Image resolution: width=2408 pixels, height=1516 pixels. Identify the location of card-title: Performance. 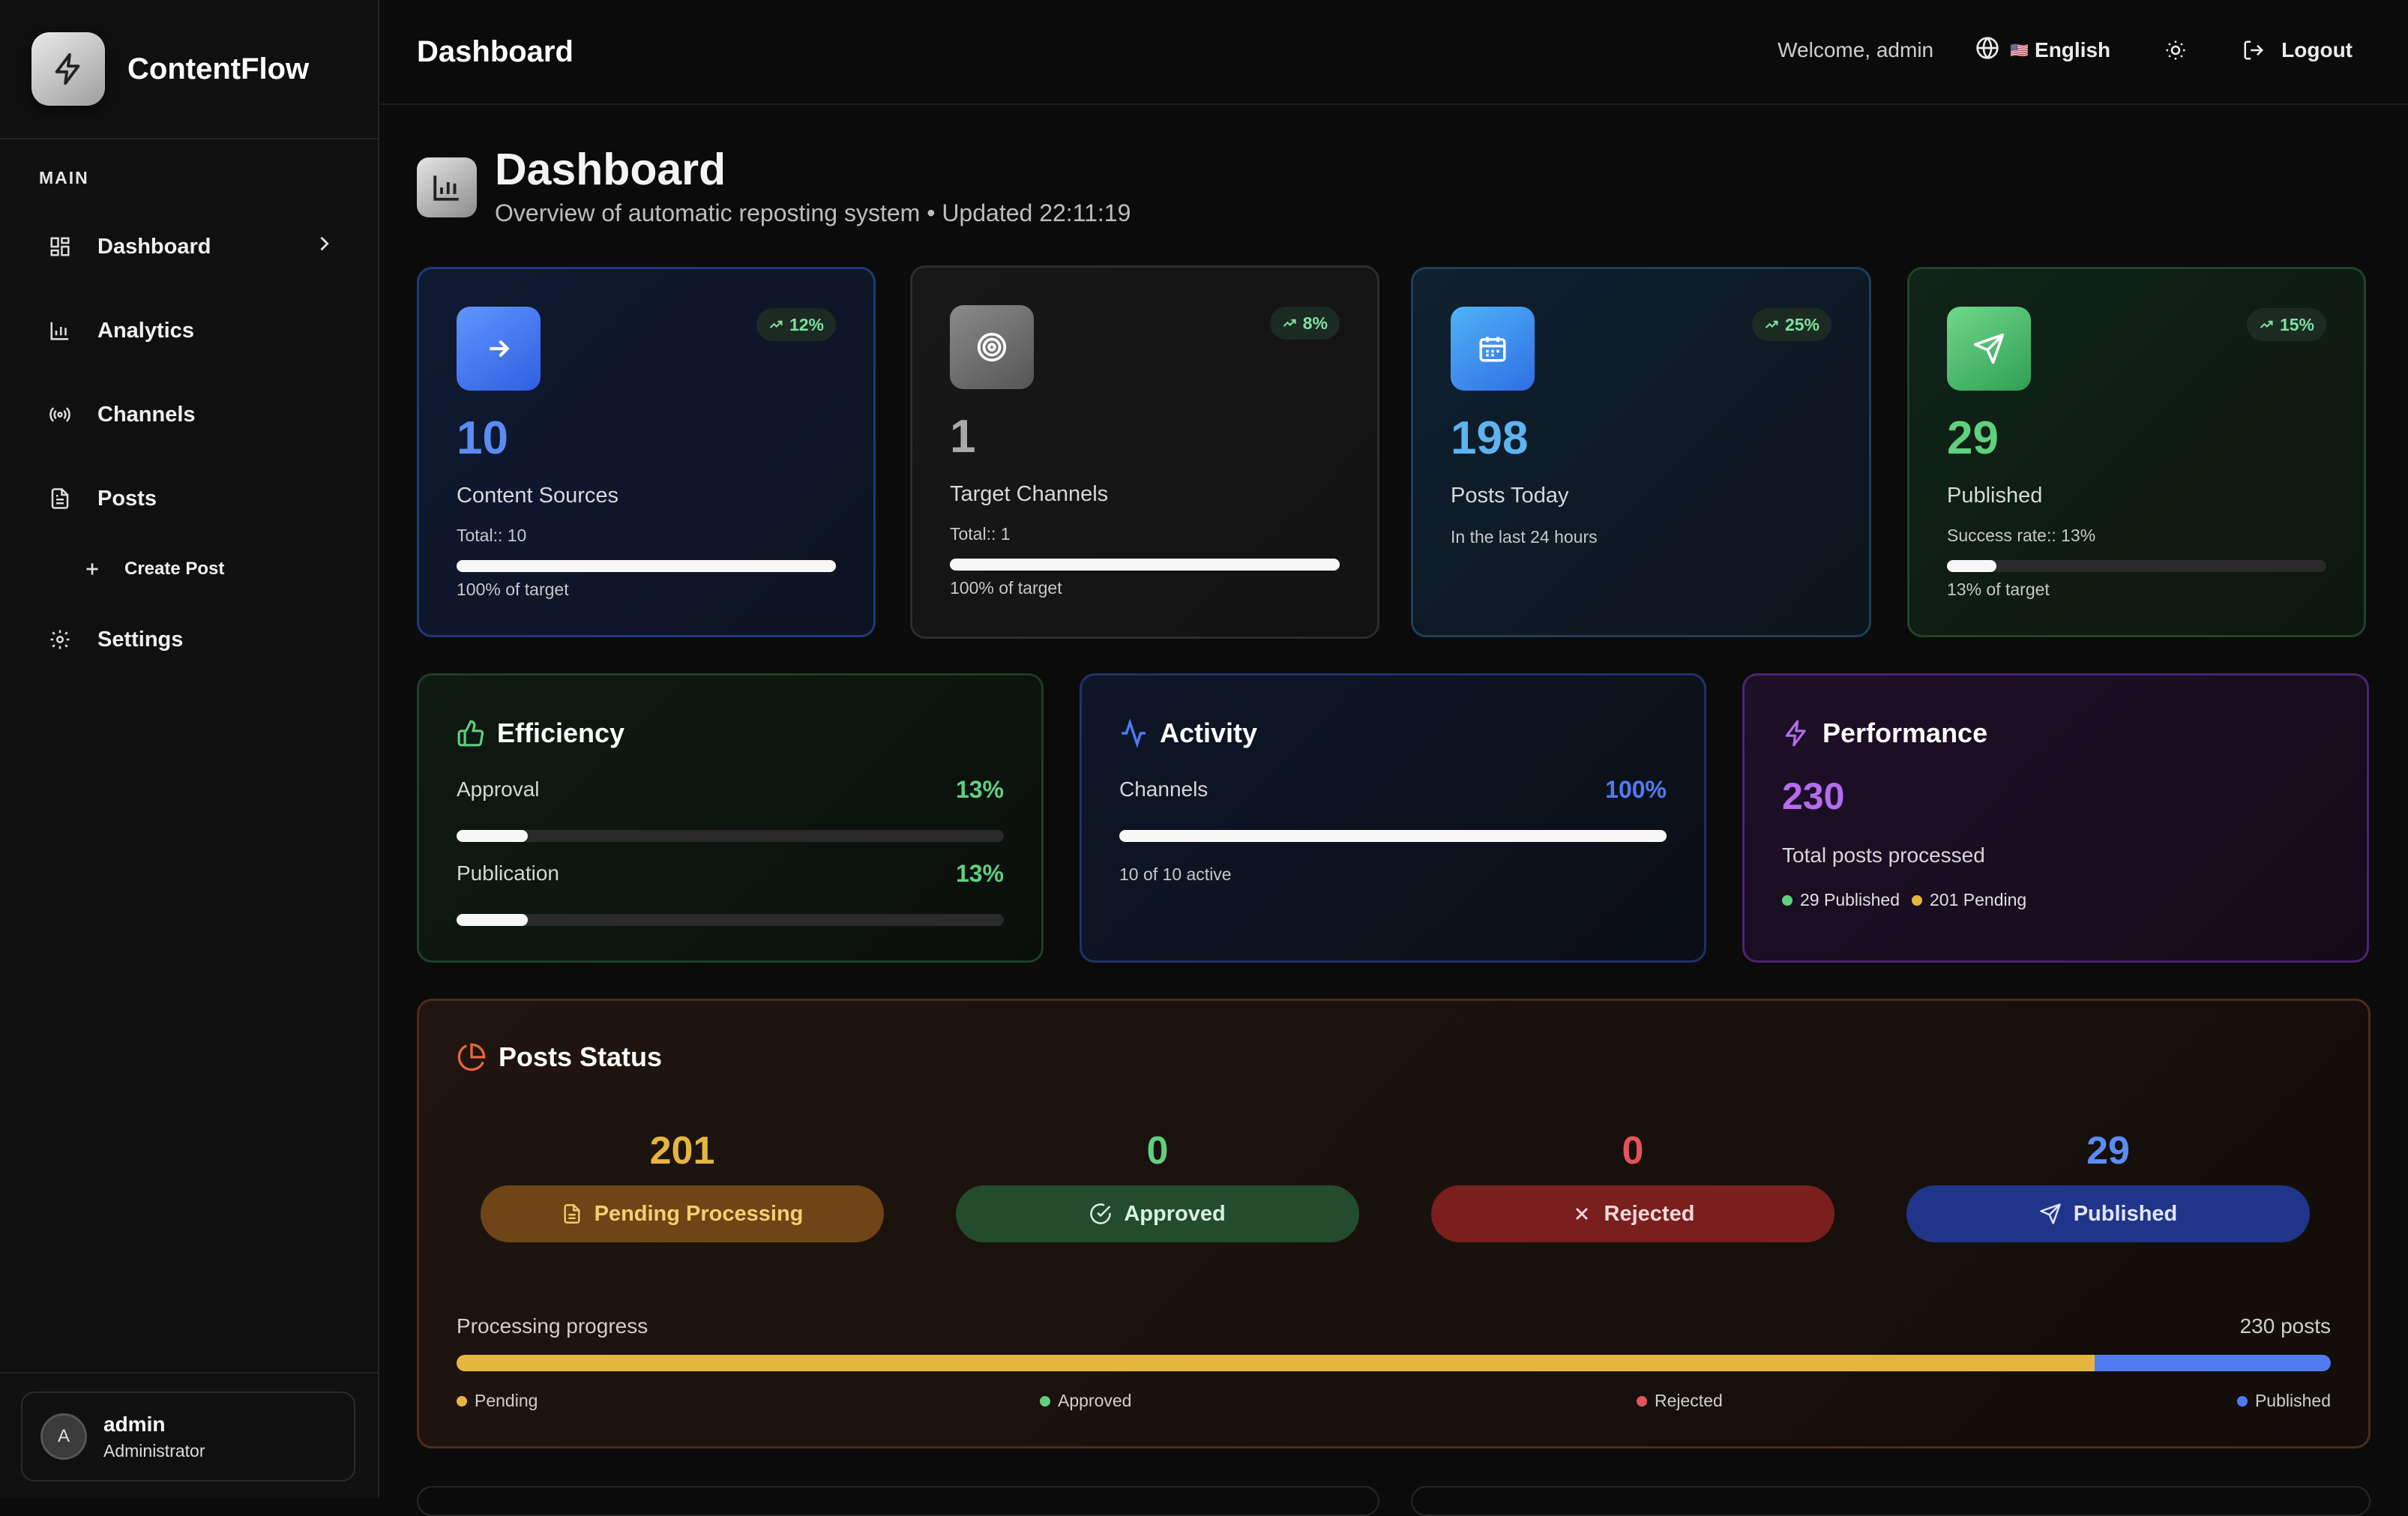
(1905, 733).